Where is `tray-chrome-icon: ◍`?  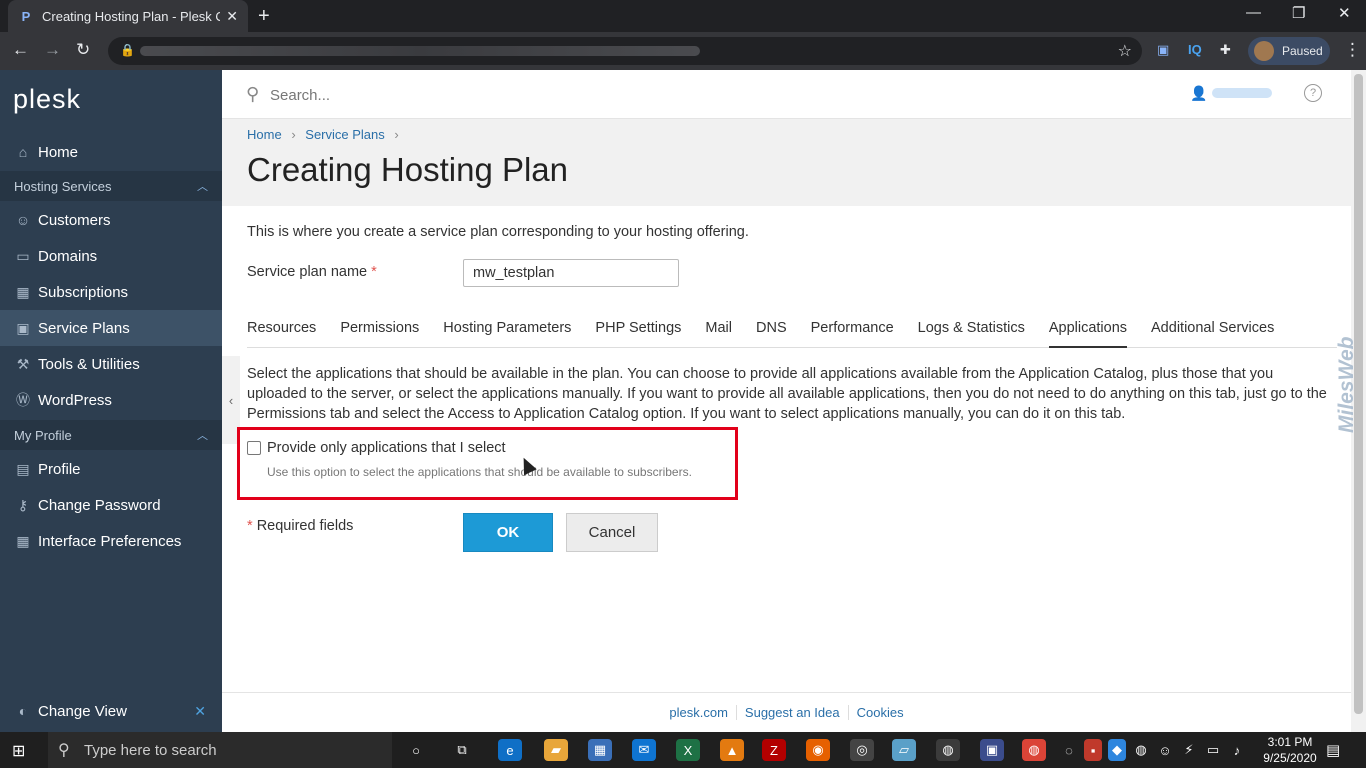
tray-chrome-icon: ◍ is located at coordinates (1141, 750).